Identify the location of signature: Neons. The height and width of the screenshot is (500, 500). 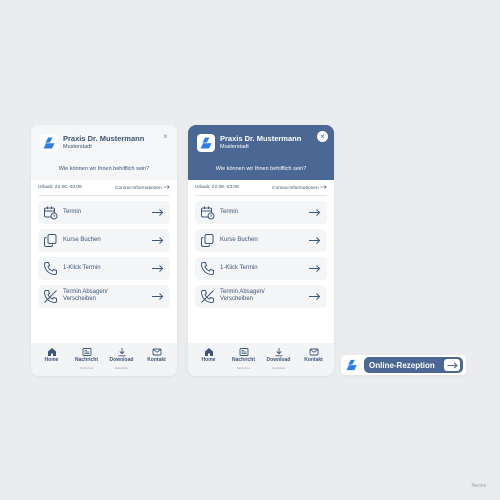
(478, 486).